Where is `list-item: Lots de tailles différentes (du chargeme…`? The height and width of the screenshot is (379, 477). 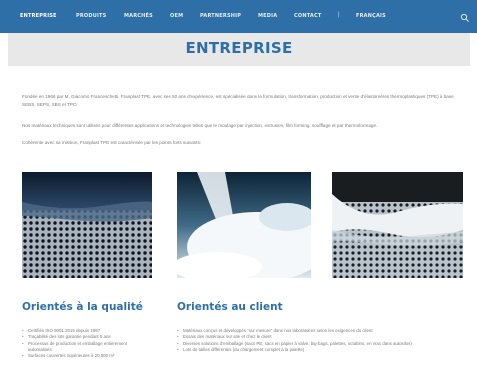 list-item: Lots de tailles différentes (du chargeme… is located at coordinates (322, 350).